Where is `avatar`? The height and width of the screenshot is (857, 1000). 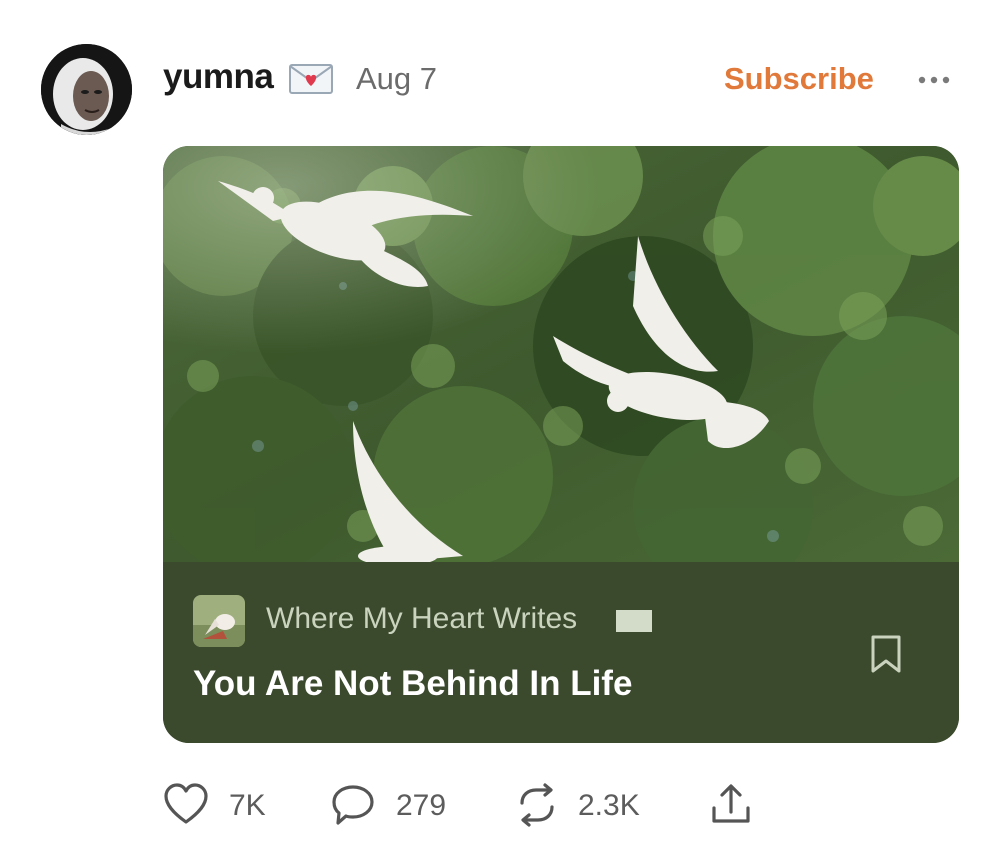 avatar is located at coordinates (86, 89).